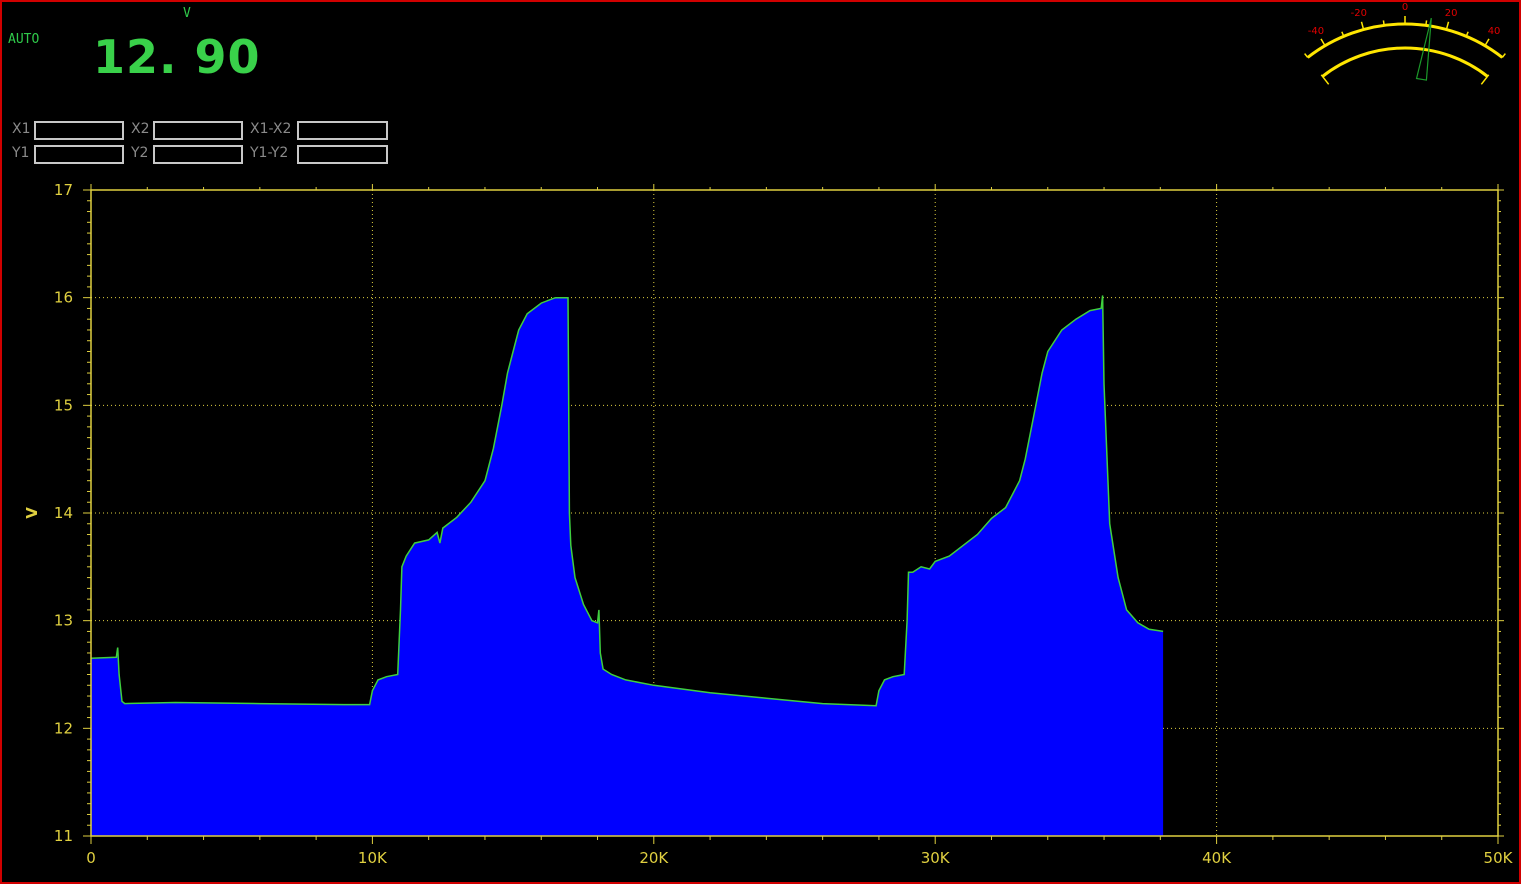 The height and width of the screenshot is (884, 1521). What do you see at coordinates (936, 858) in the screenshot?
I see `x-tick-label: 30K` at bounding box center [936, 858].